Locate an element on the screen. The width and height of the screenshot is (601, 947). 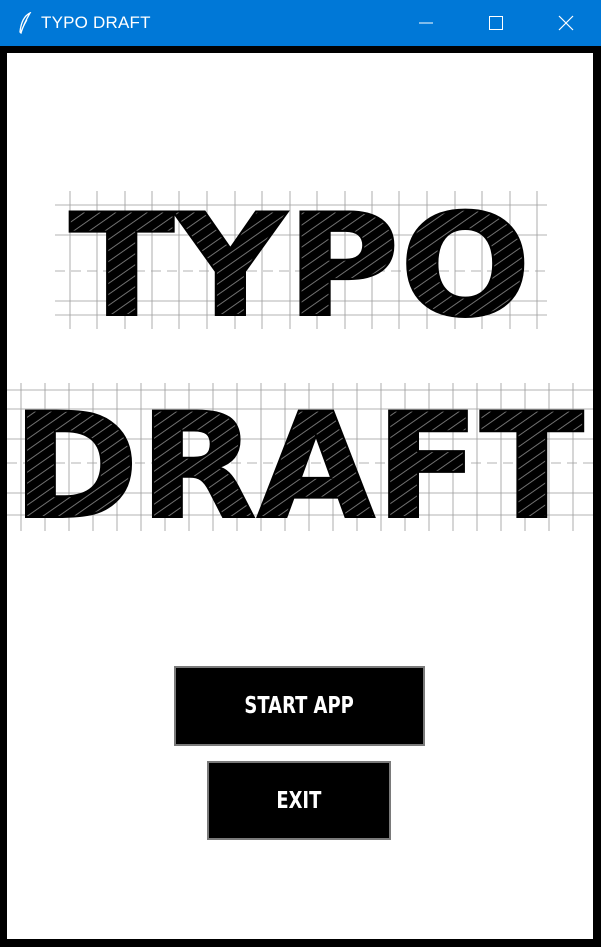
exit-button: EXIT is located at coordinates (299, 800).